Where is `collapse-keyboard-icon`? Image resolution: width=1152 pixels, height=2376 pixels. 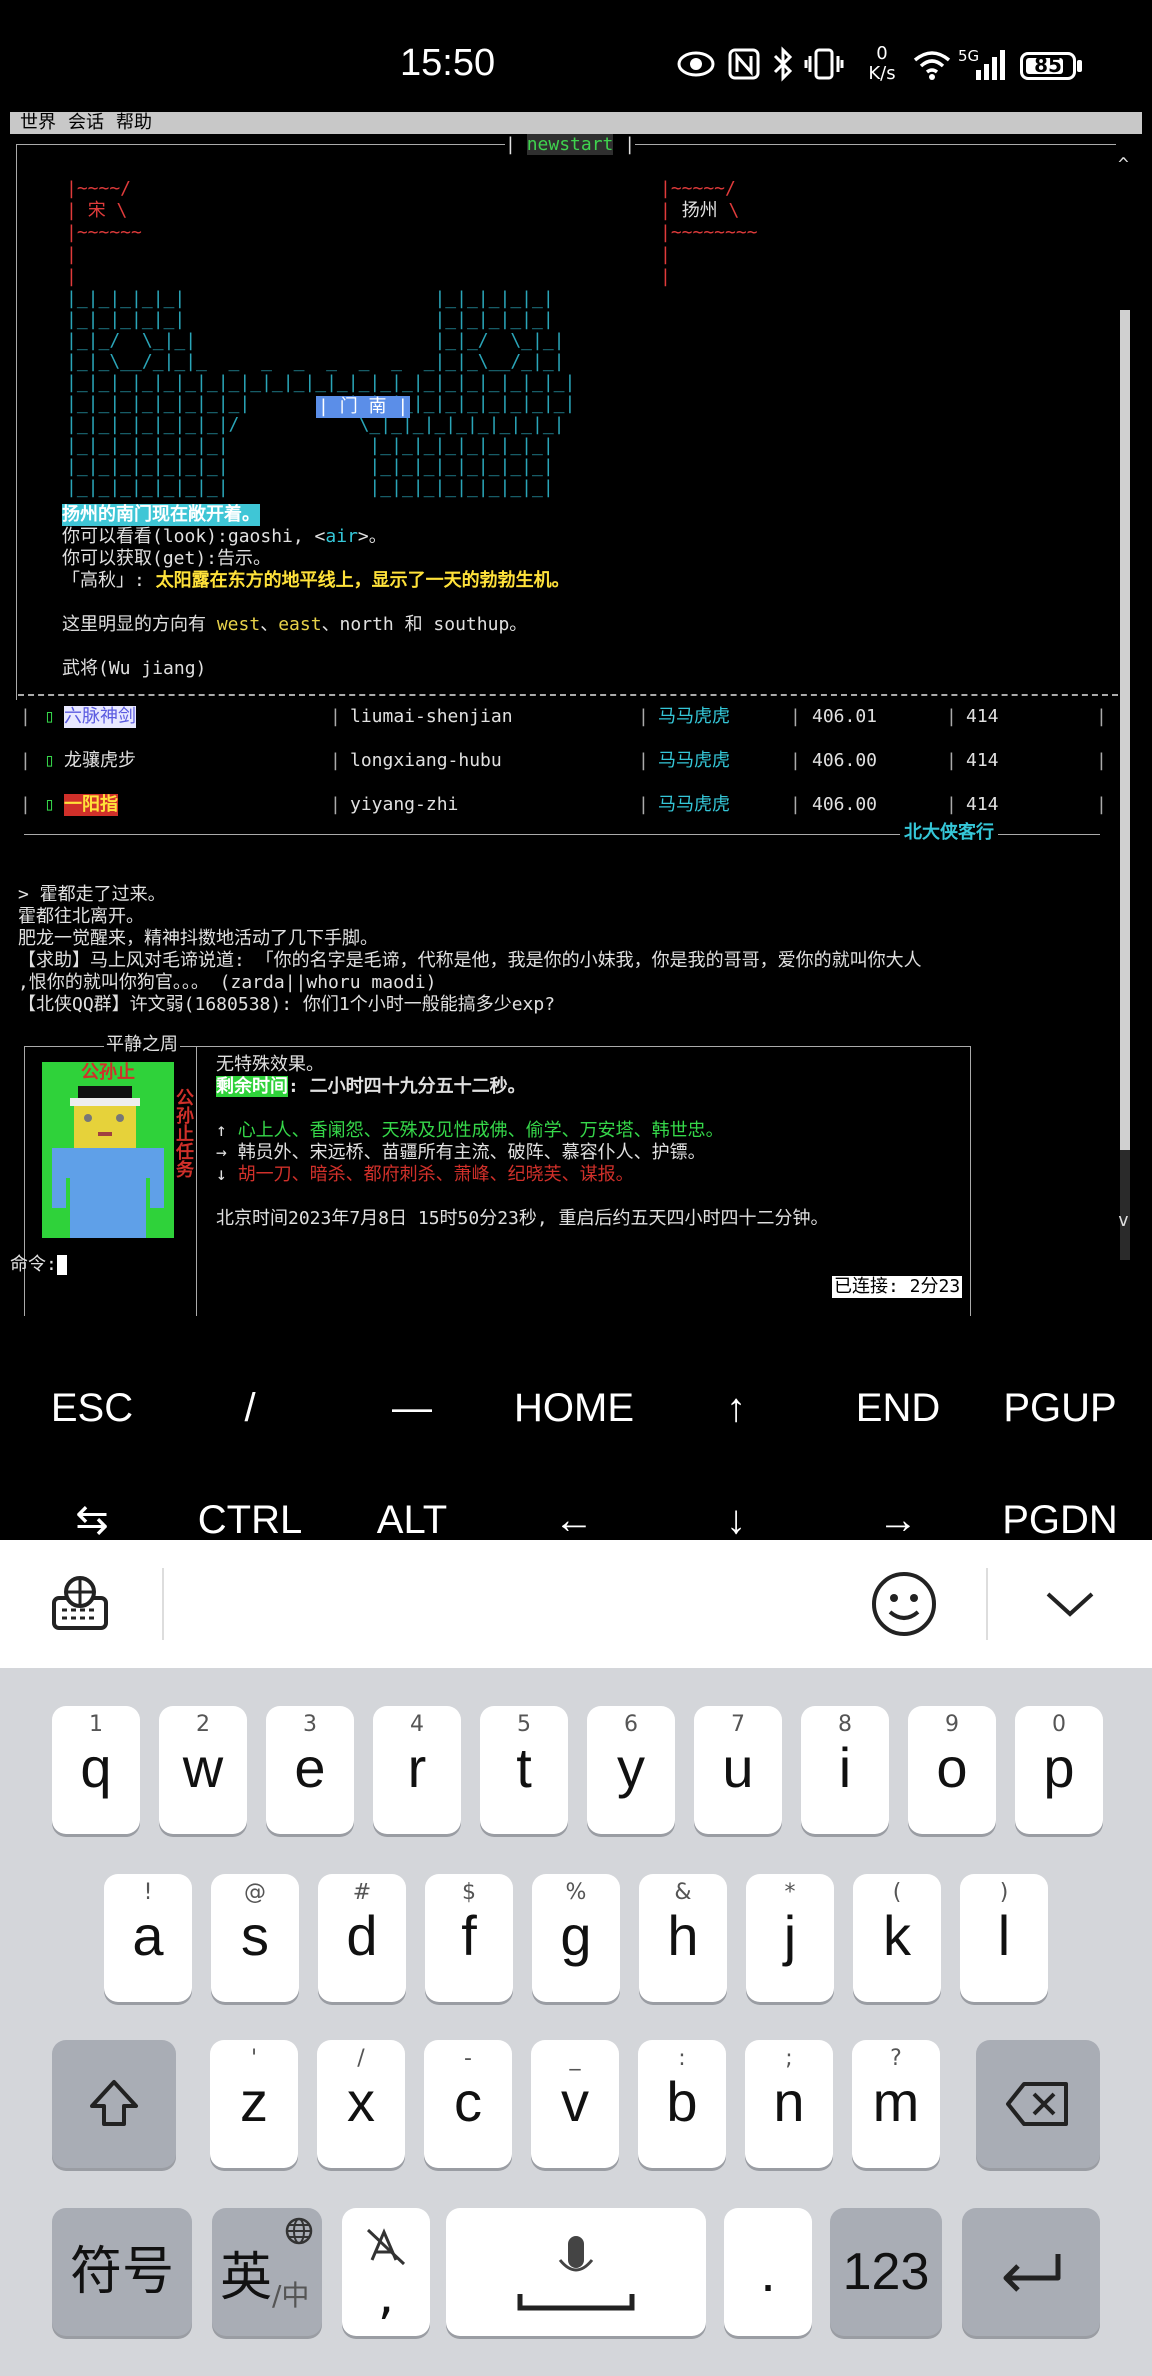 collapse-keyboard-icon is located at coordinates (1070, 1604).